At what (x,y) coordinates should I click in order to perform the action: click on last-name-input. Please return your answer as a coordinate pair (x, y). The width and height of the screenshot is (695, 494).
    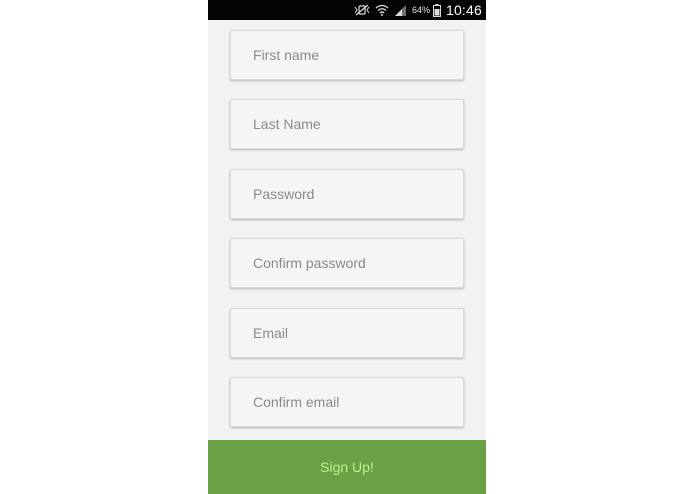
    Looking at the image, I should click on (347, 124).